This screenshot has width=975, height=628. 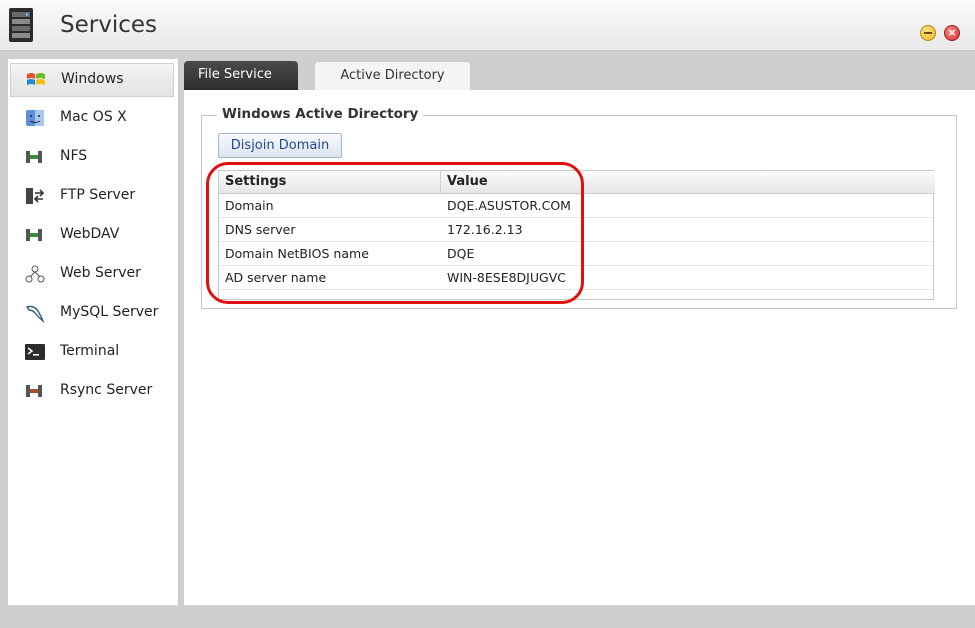 What do you see at coordinates (98, 195) in the screenshot?
I see `sidebar-item-label: FTP Server` at bounding box center [98, 195].